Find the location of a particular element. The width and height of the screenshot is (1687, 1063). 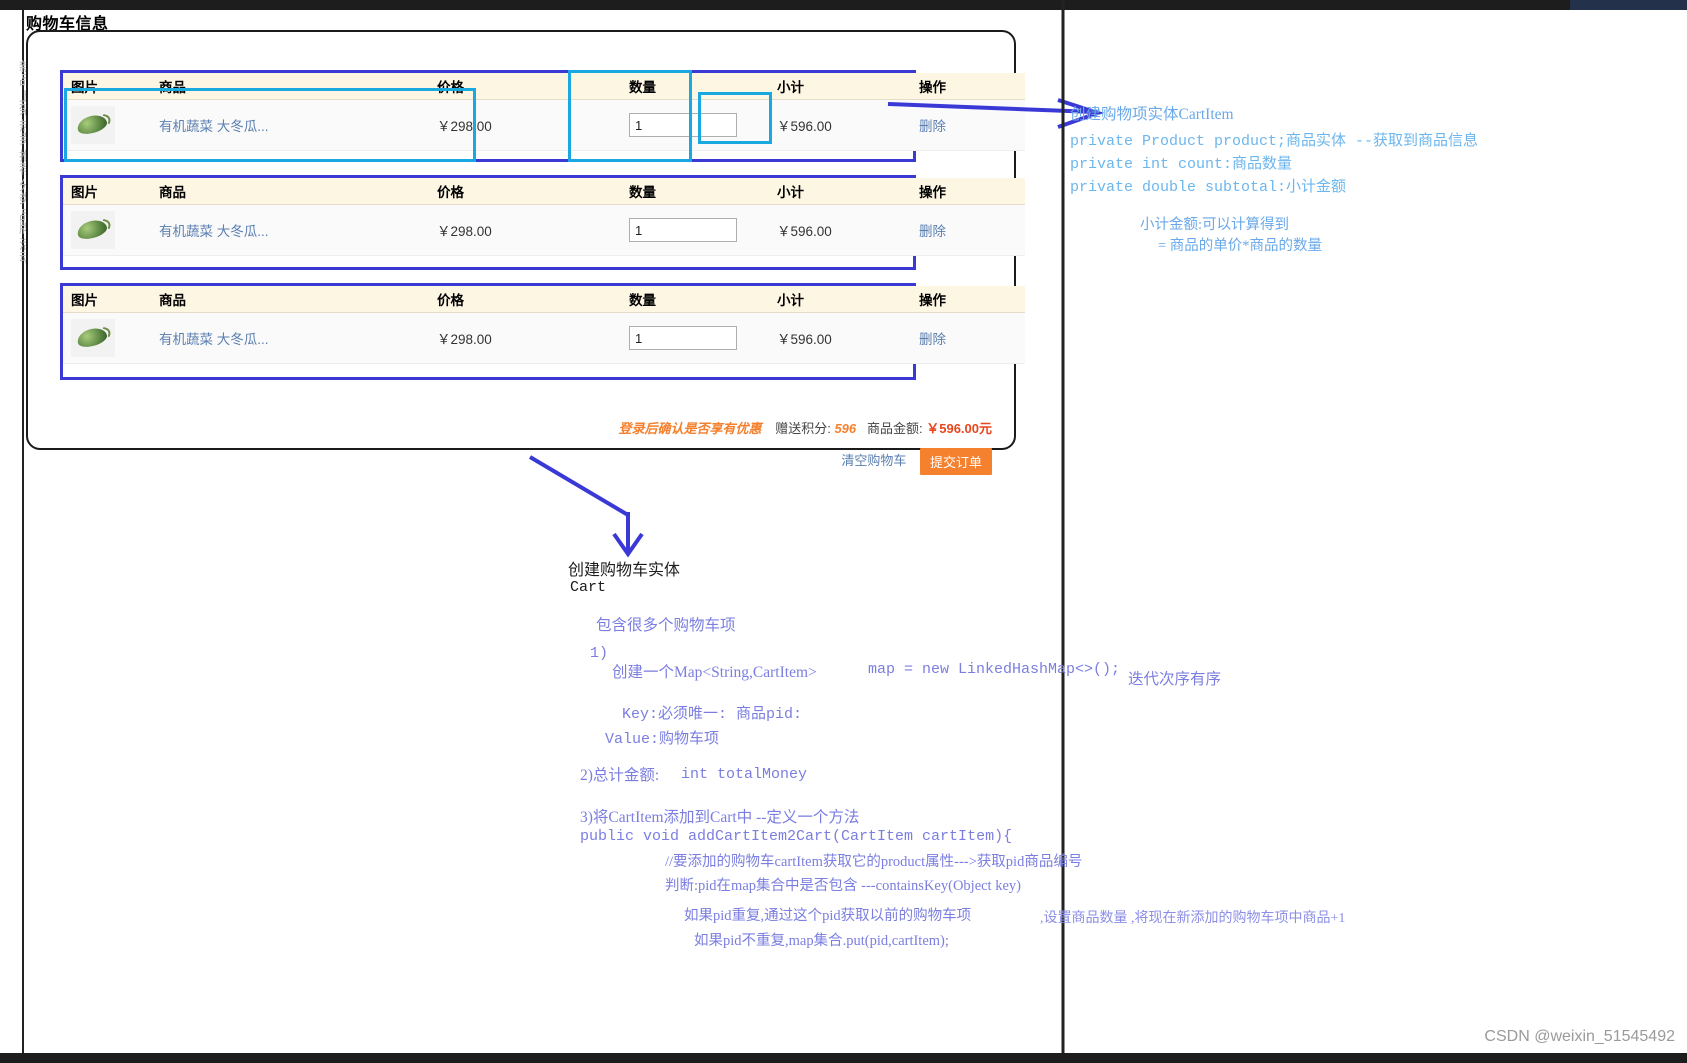

browser-top-strip-right is located at coordinates (1628, 5).